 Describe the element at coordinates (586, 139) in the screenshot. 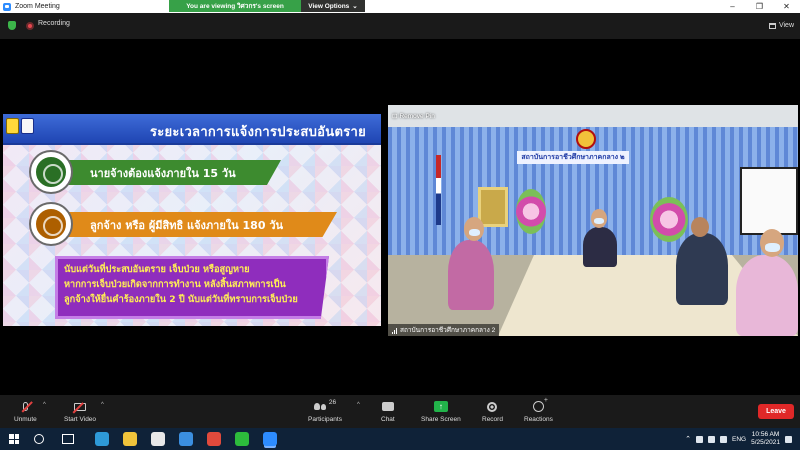

I see `institute-seal-icon` at that location.